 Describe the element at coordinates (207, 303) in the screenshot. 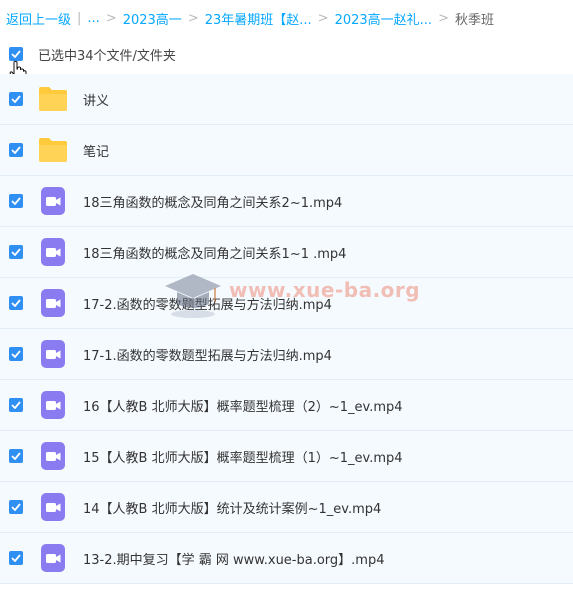

I see `file-name: 17-2.函数的零数题型拓展与方法归纳.mp4` at that location.